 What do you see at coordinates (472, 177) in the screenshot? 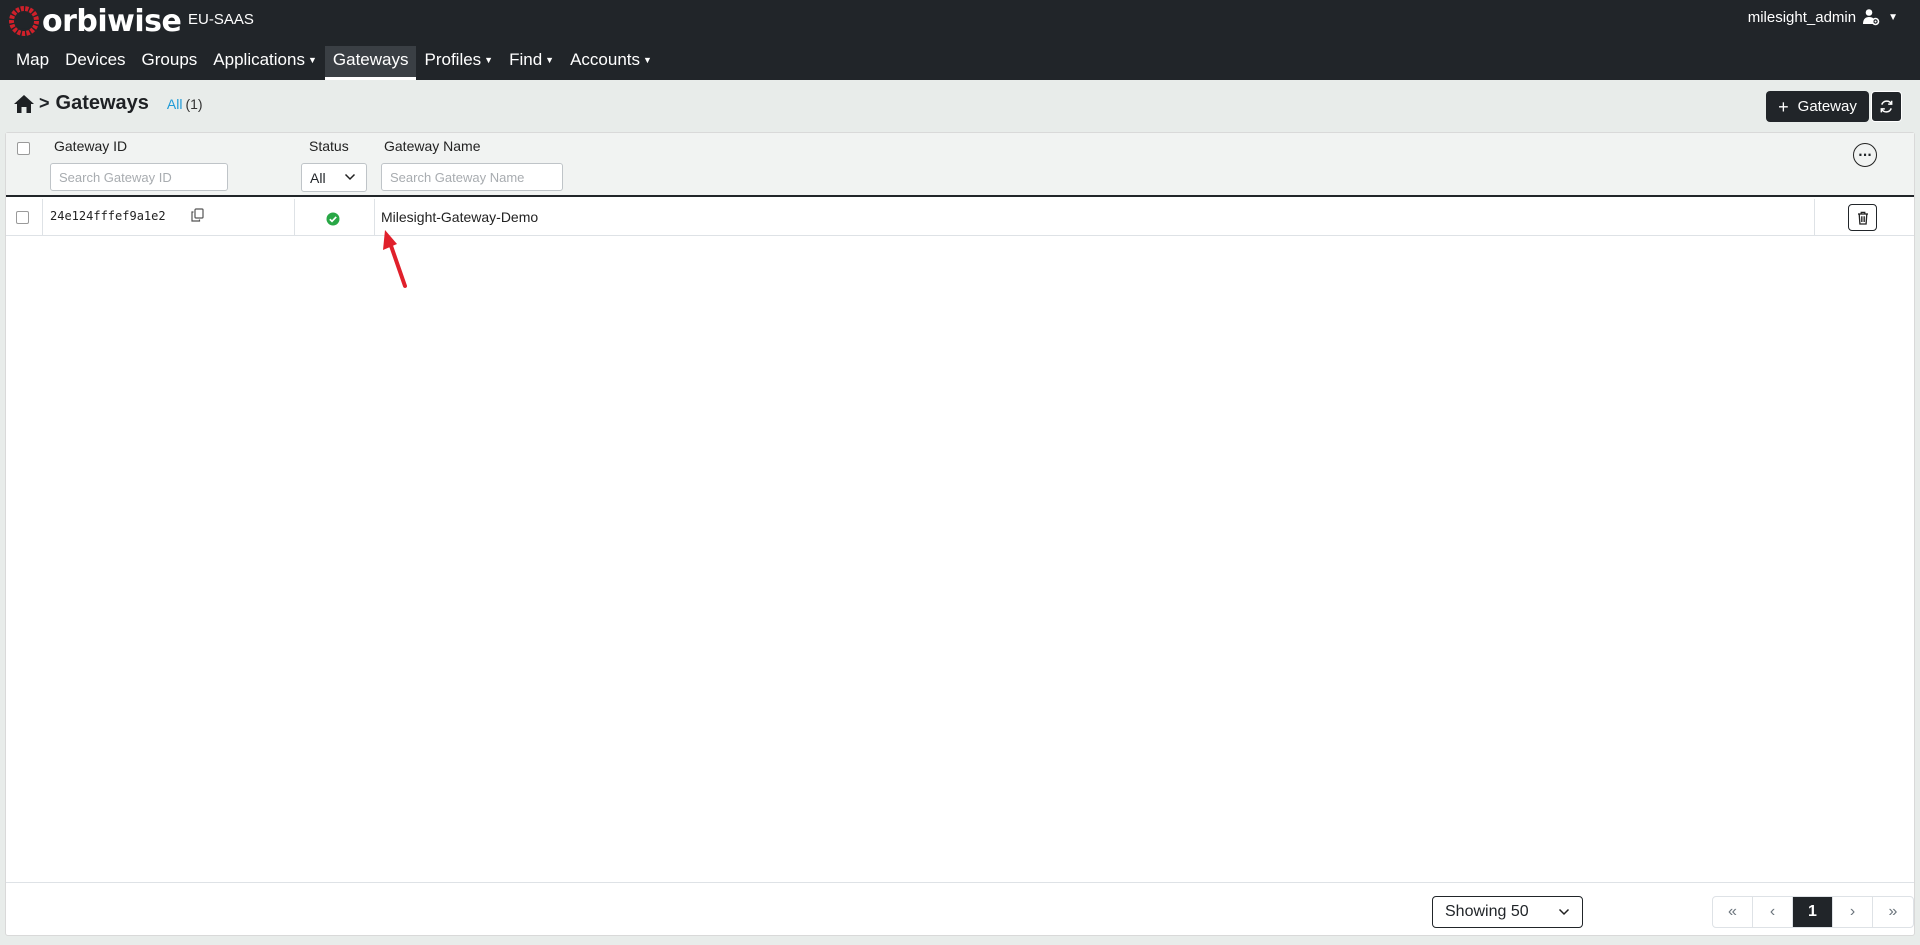
I see `search-gateway-name-input` at bounding box center [472, 177].